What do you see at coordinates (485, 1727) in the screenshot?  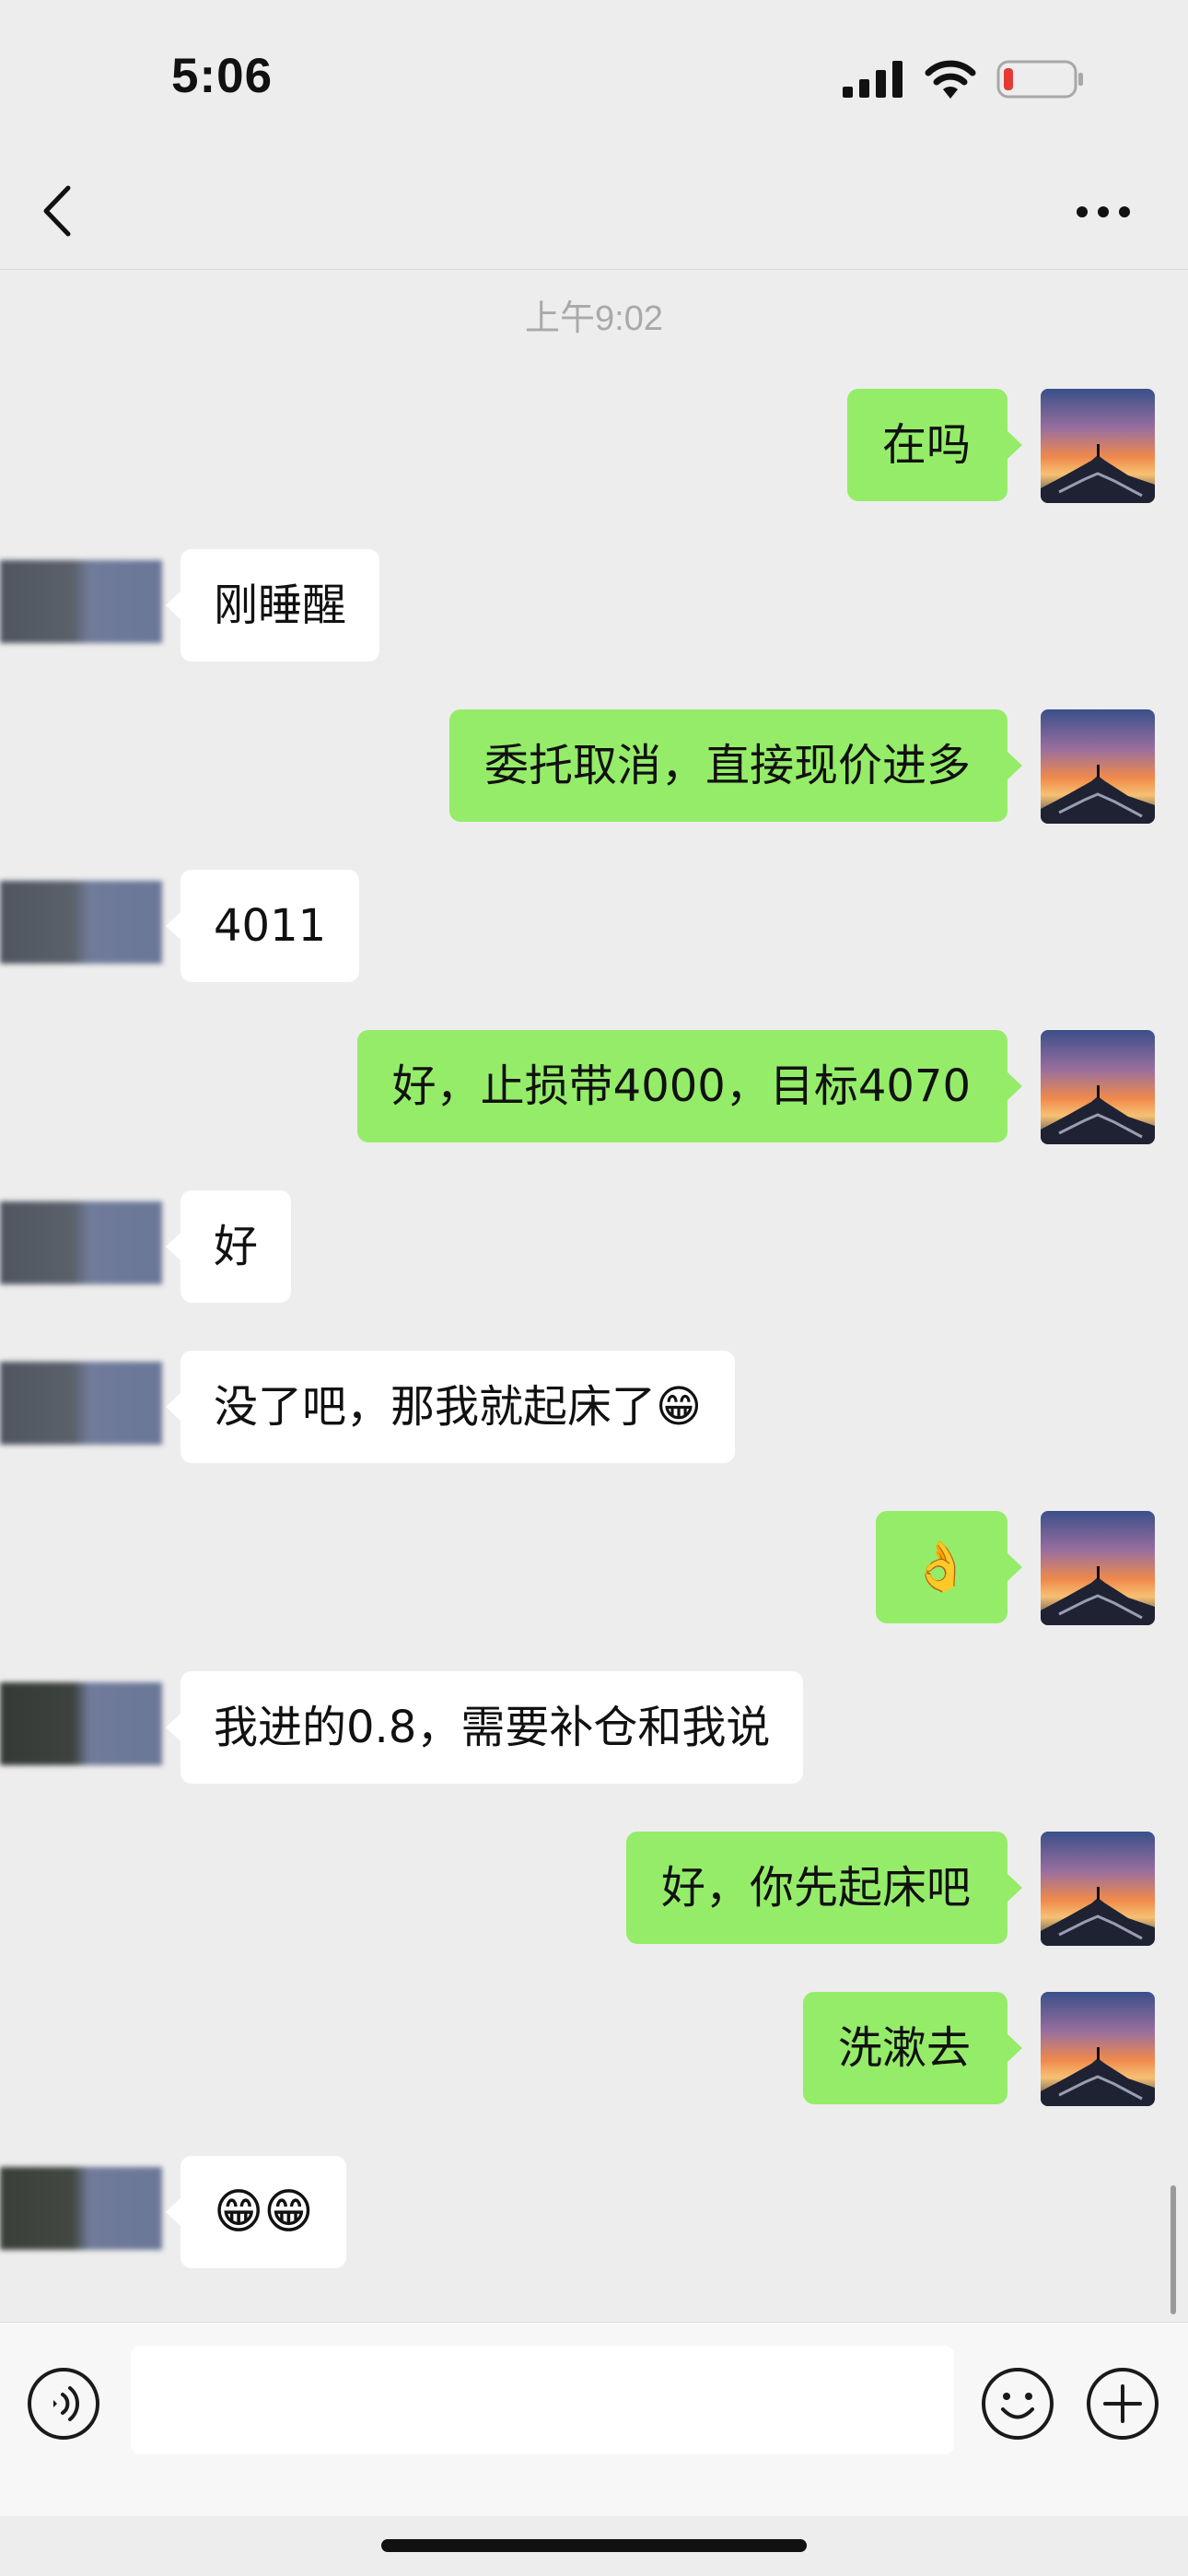 I see `received-bubble: 我进的0.8，需要补仓和我说` at bounding box center [485, 1727].